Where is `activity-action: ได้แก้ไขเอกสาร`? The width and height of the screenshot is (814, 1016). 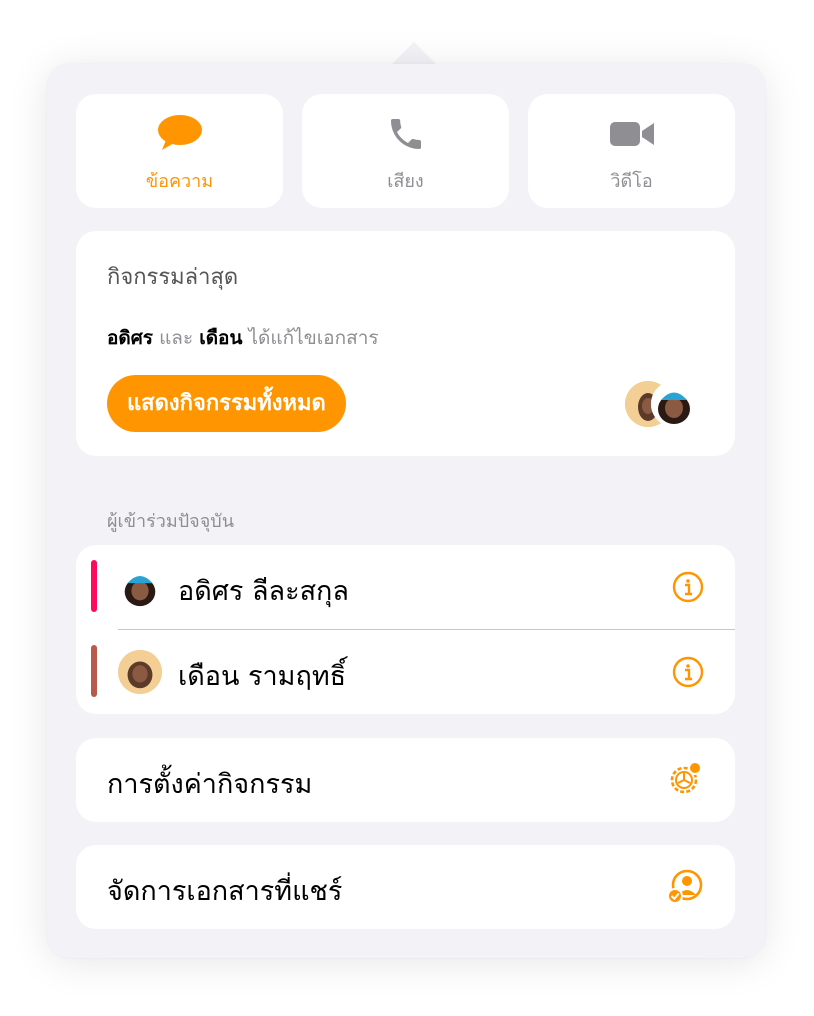 activity-action: ได้แก้ไขเอกสาร is located at coordinates (313, 338).